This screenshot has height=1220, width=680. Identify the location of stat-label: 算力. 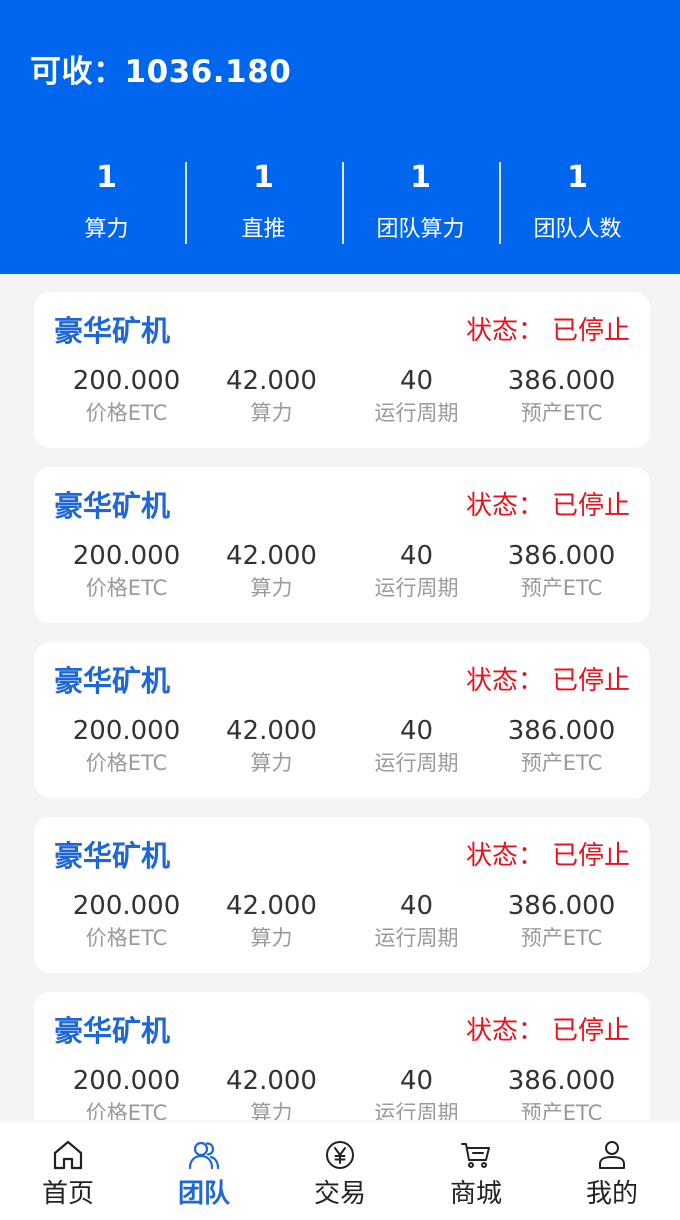
(106, 229).